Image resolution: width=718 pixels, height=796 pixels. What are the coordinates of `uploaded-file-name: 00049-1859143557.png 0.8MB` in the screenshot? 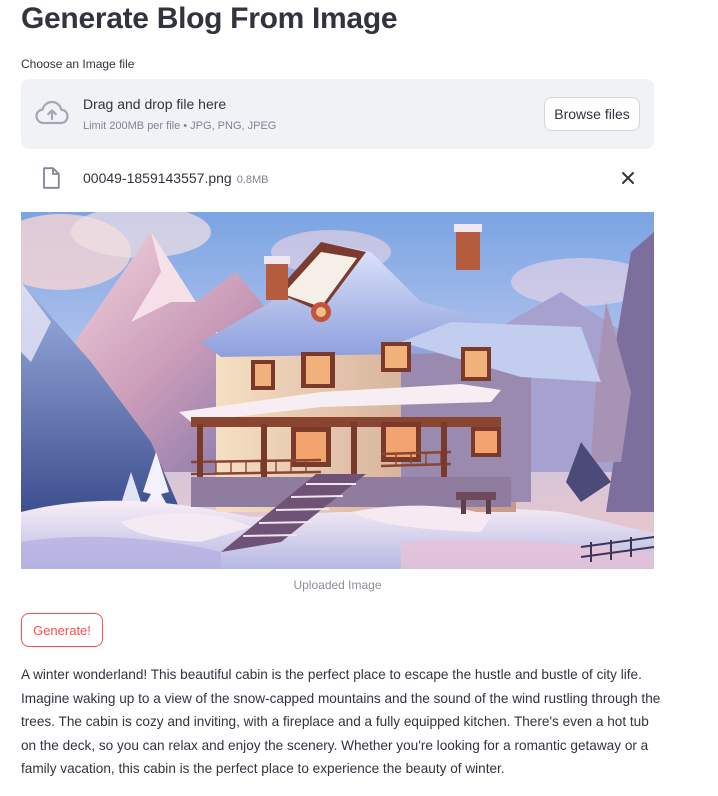 It's located at (176, 178).